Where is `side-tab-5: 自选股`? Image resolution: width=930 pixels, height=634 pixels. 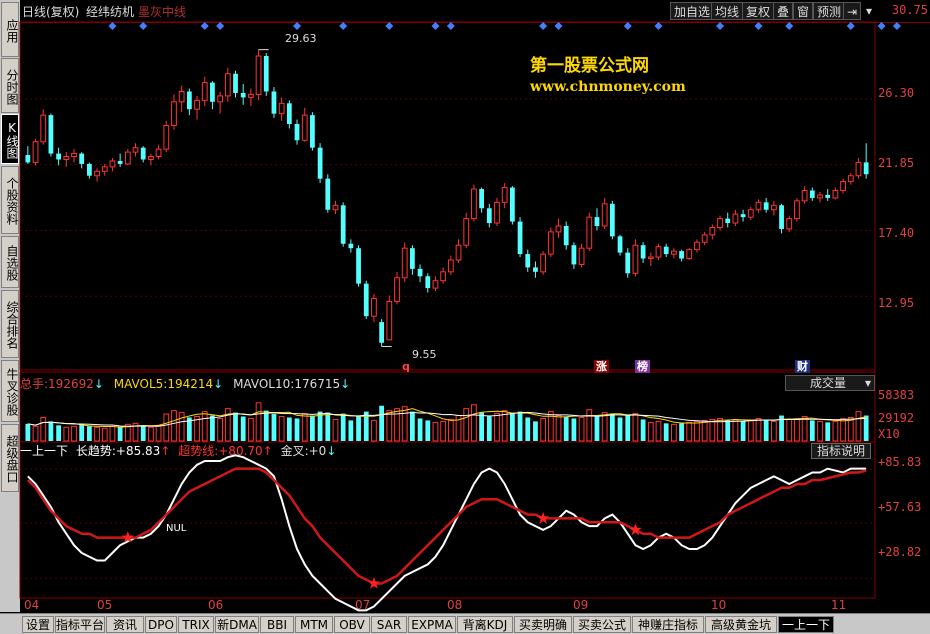 side-tab-5: 自选股 is located at coordinates (10, 262).